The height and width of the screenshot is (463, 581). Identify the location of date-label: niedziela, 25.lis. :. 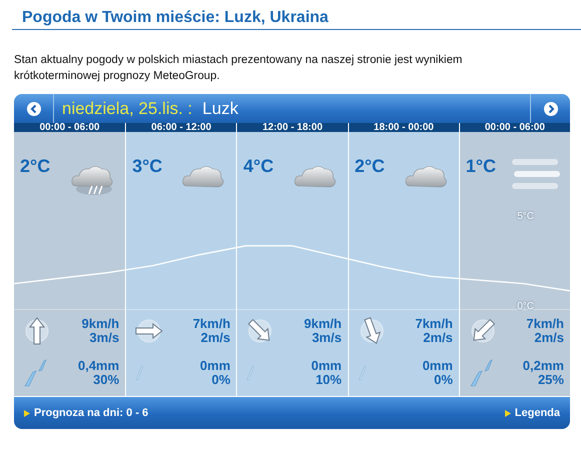
(127, 108).